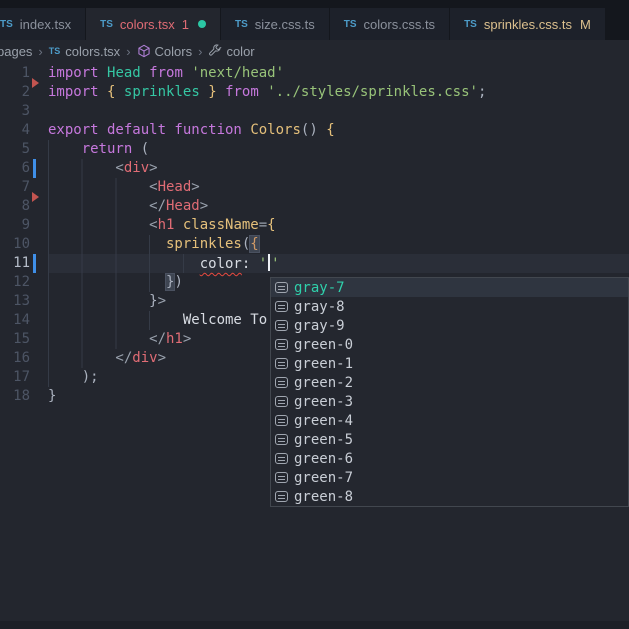  I want to click on line-number: 2, so click(15, 92).